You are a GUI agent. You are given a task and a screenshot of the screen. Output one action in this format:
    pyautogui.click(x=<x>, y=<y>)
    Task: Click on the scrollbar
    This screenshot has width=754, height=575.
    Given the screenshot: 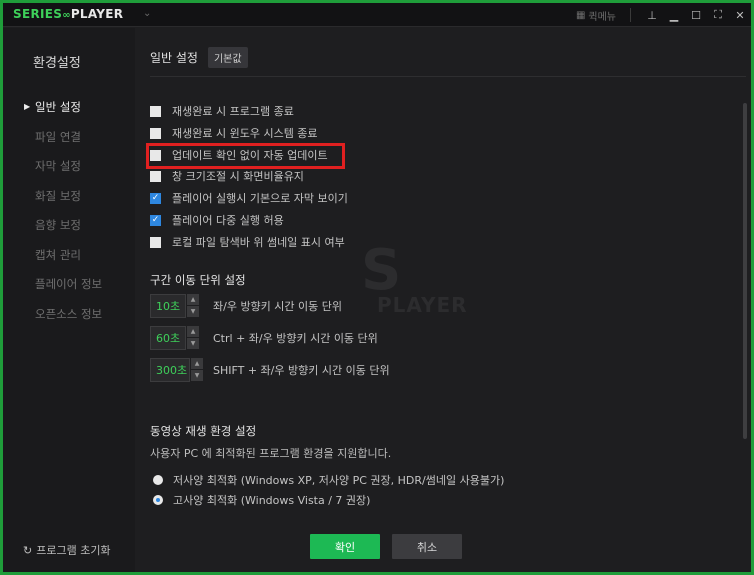 What is the action you would take?
    pyautogui.click(x=745, y=271)
    